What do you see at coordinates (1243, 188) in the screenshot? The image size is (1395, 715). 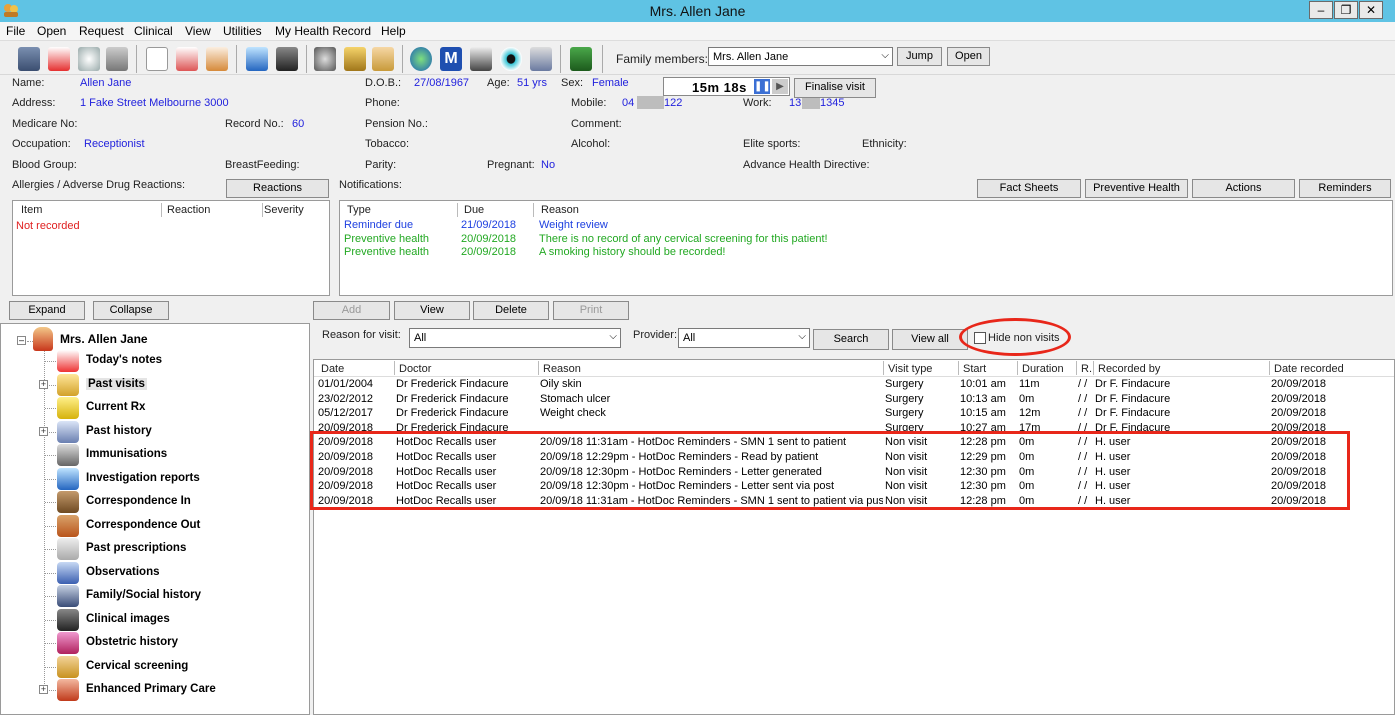 I see `actions-button: Actions` at bounding box center [1243, 188].